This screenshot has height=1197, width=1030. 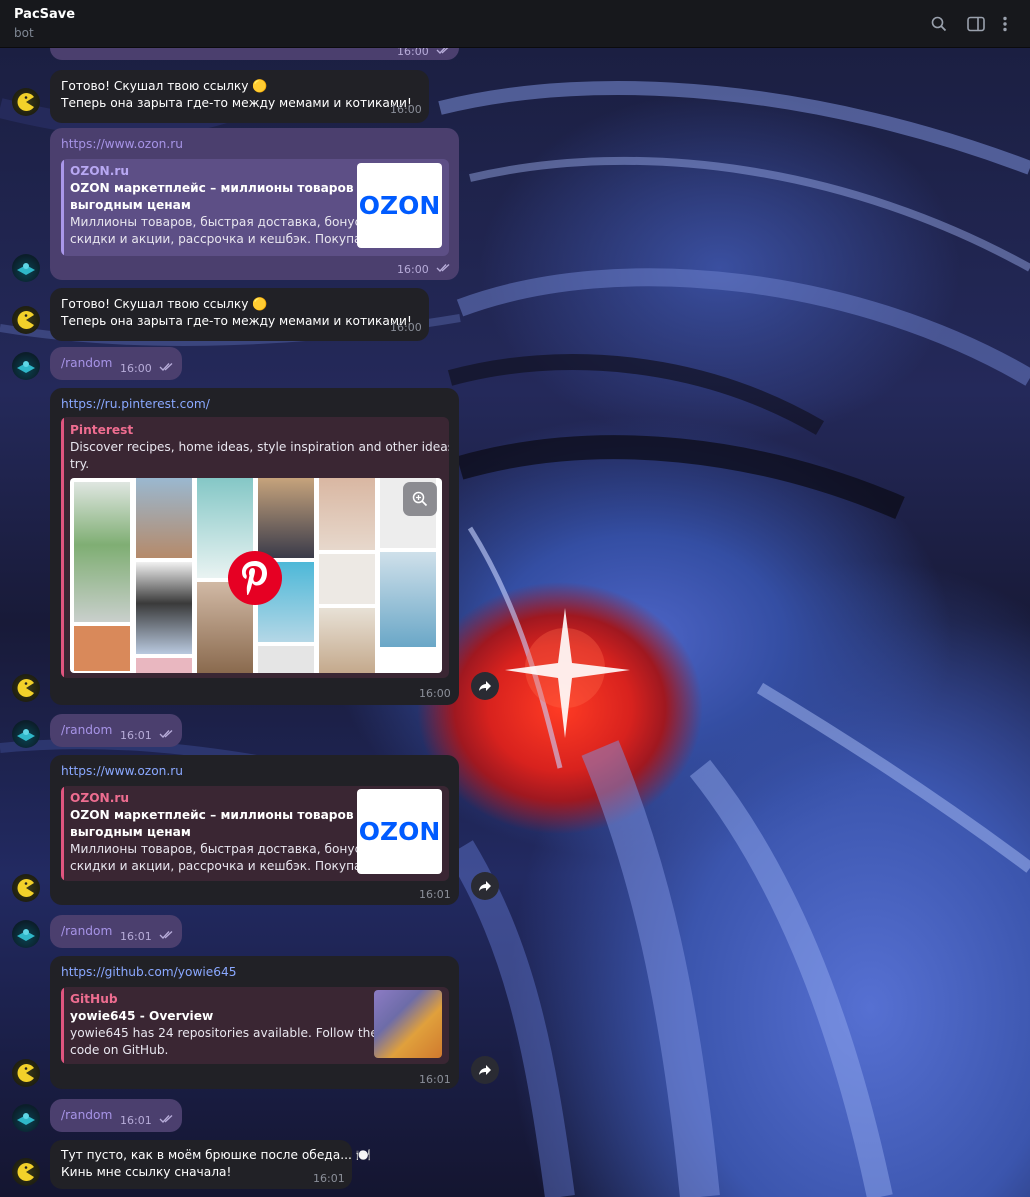 I want to click on message-outgoing-command: /random 16:00, so click(x=116, y=363).